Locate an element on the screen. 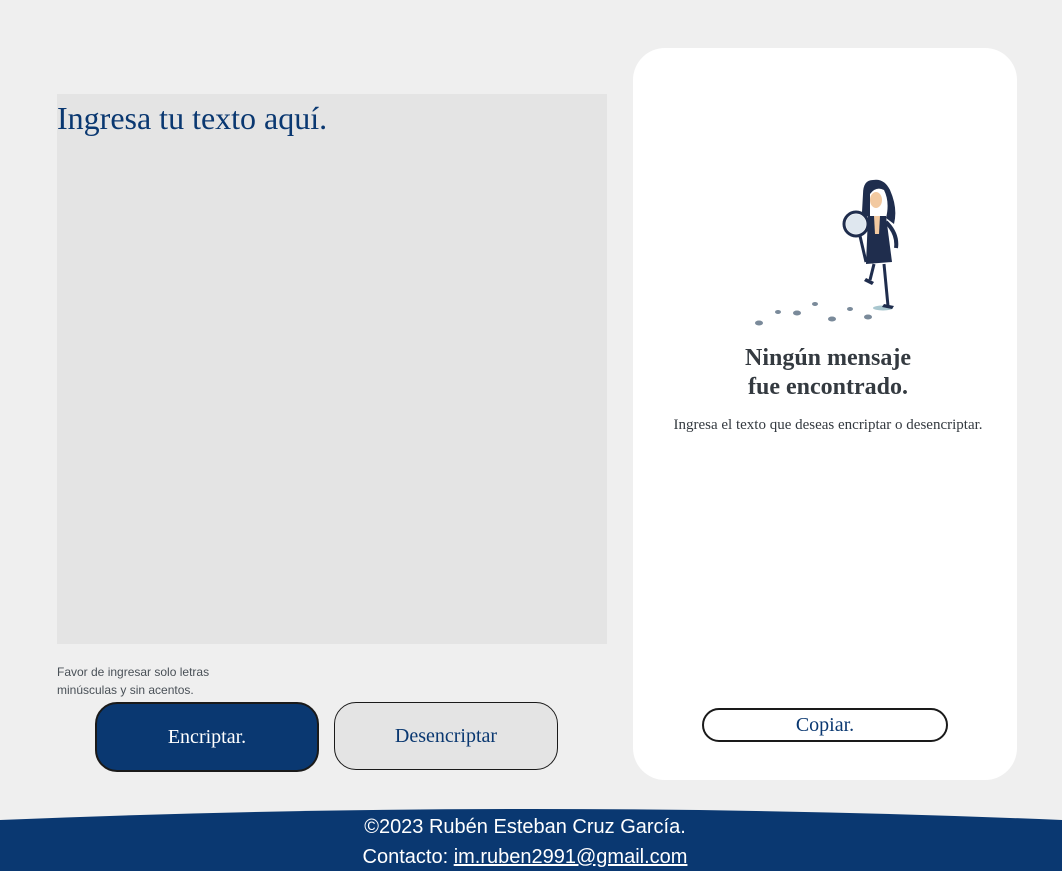  contact-email-link: im.ruben2991@gmail.com is located at coordinates (571, 857).